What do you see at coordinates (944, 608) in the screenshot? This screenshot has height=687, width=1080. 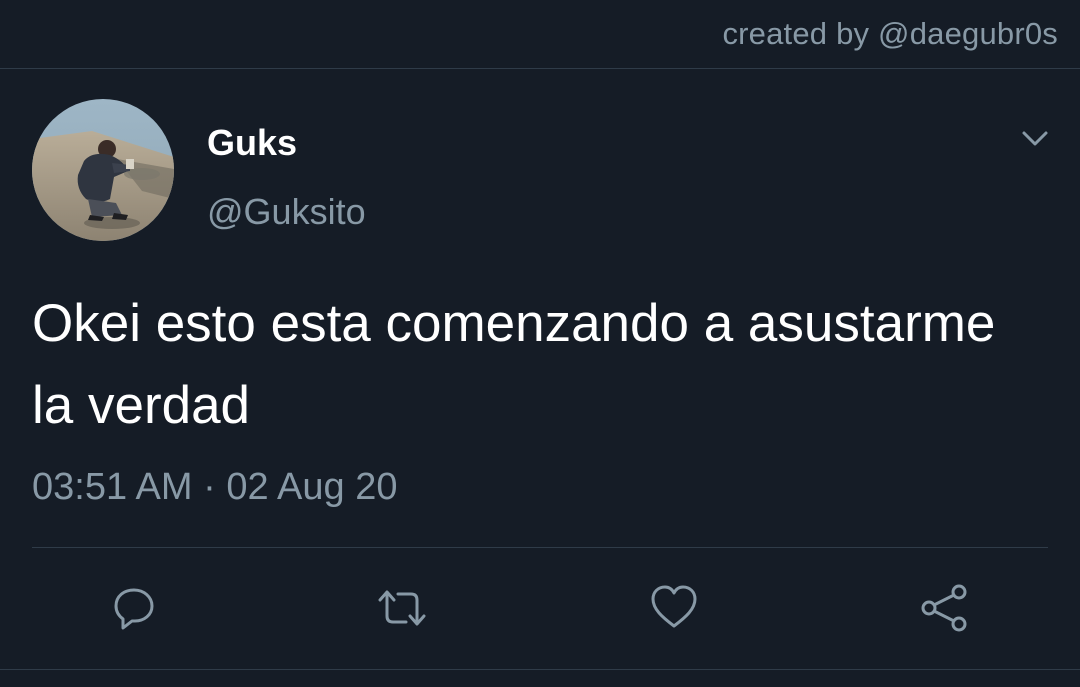 I see `share-icon` at bounding box center [944, 608].